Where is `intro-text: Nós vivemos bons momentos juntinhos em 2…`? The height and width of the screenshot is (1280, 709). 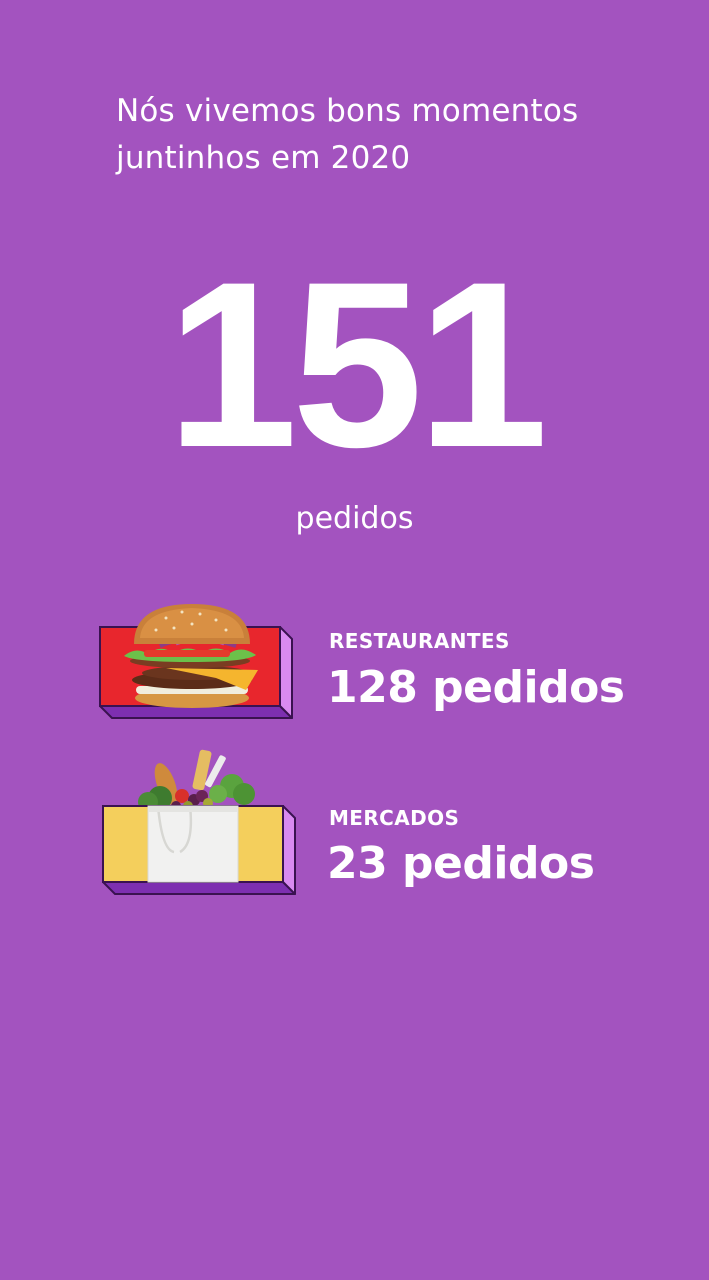 intro-text: Nós vivemos bons momentos juntinhos em 2… is located at coordinates (356, 135).